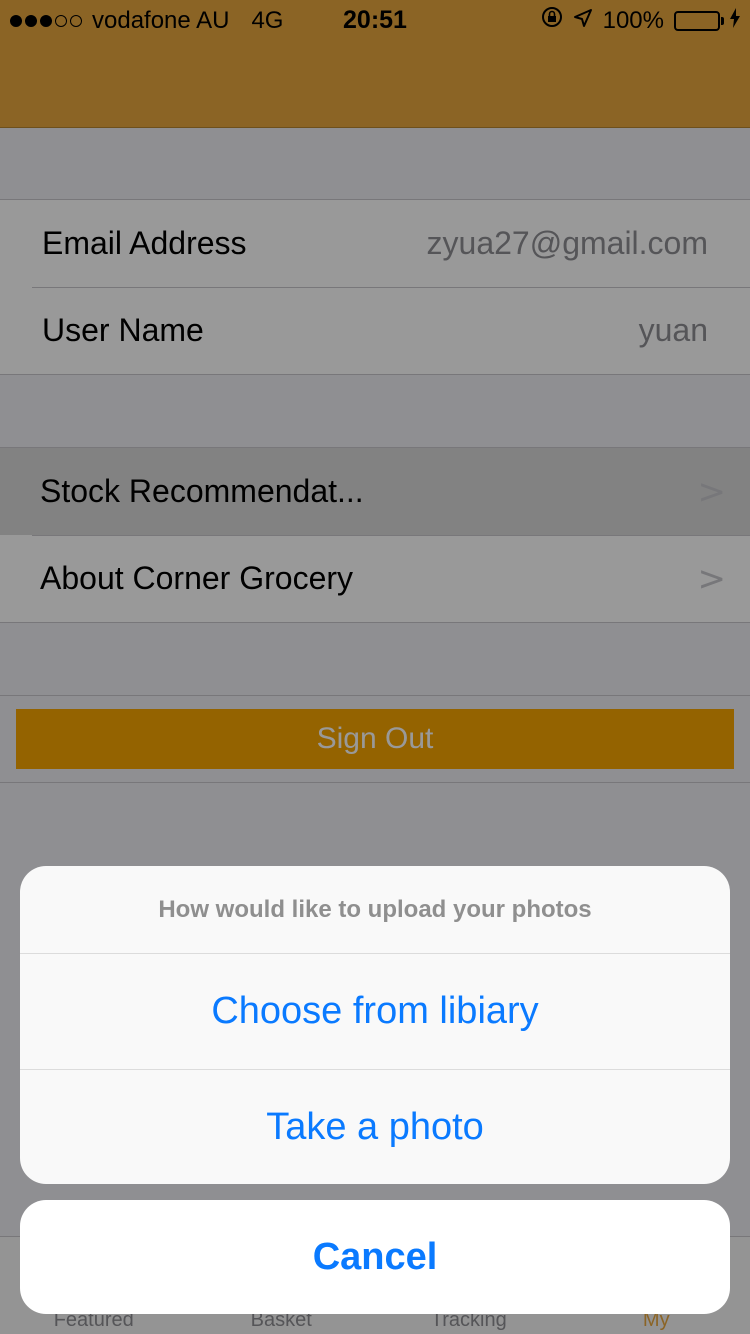 This screenshot has width=750, height=1334. Describe the element at coordinates (375, 1011) in the screenshot. I see `choose-from-library-button: Choose from libiary` at that location.